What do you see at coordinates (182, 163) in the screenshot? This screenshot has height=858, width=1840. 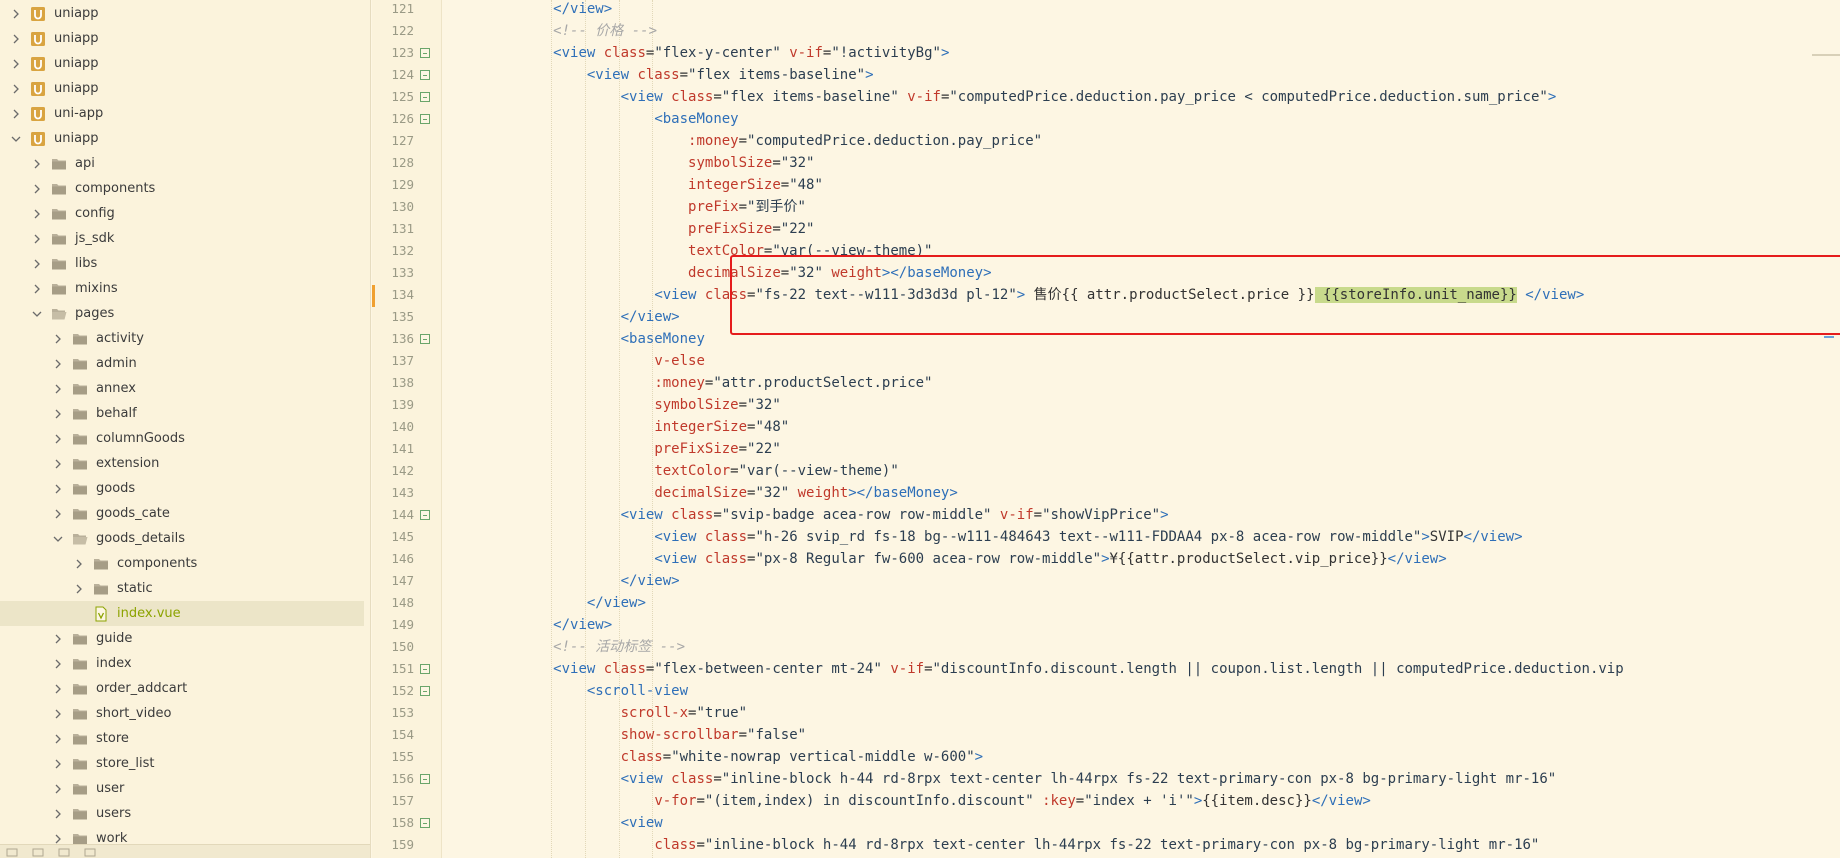 I see `tree-item-api: api` at bounding box center [182, 163].